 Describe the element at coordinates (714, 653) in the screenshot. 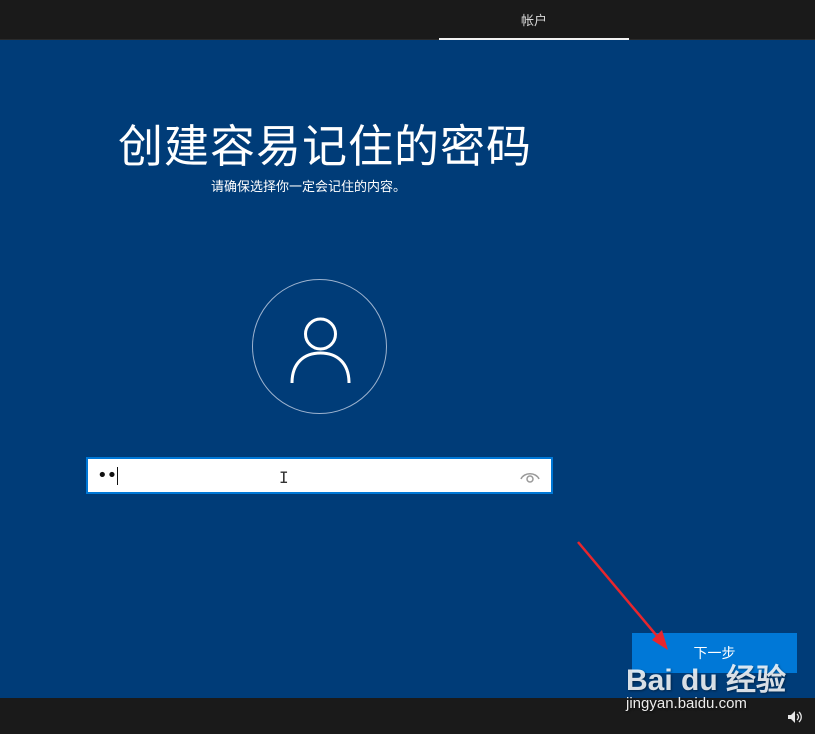

I see `next-button: 下一步` at that location.